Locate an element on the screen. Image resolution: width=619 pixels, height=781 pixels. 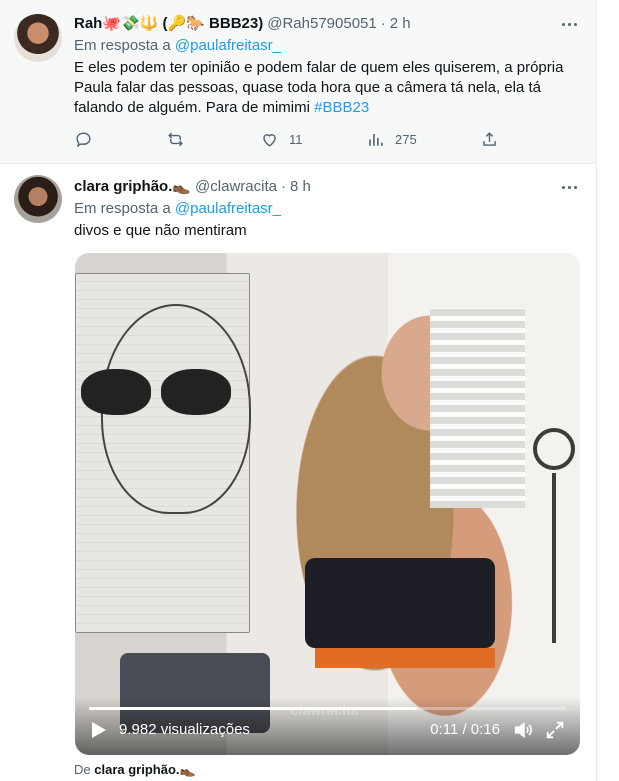
tweet-header: clara griphão.👞 @clawracita · 8 h is located at coordinates (327, 187).